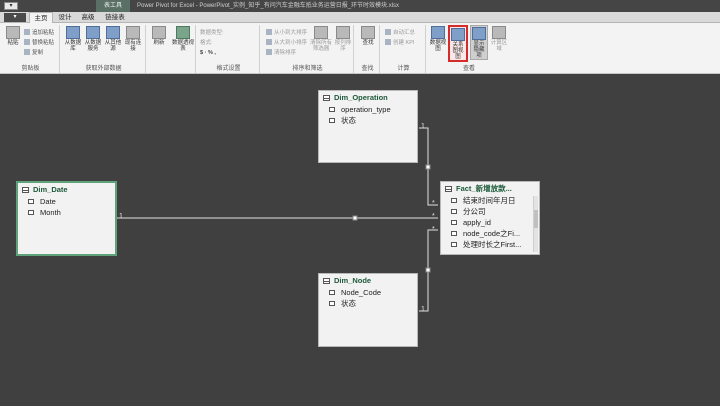 This screenshot has width=720, height=406. I want to click on table-scrollbar, so click(535, 224).